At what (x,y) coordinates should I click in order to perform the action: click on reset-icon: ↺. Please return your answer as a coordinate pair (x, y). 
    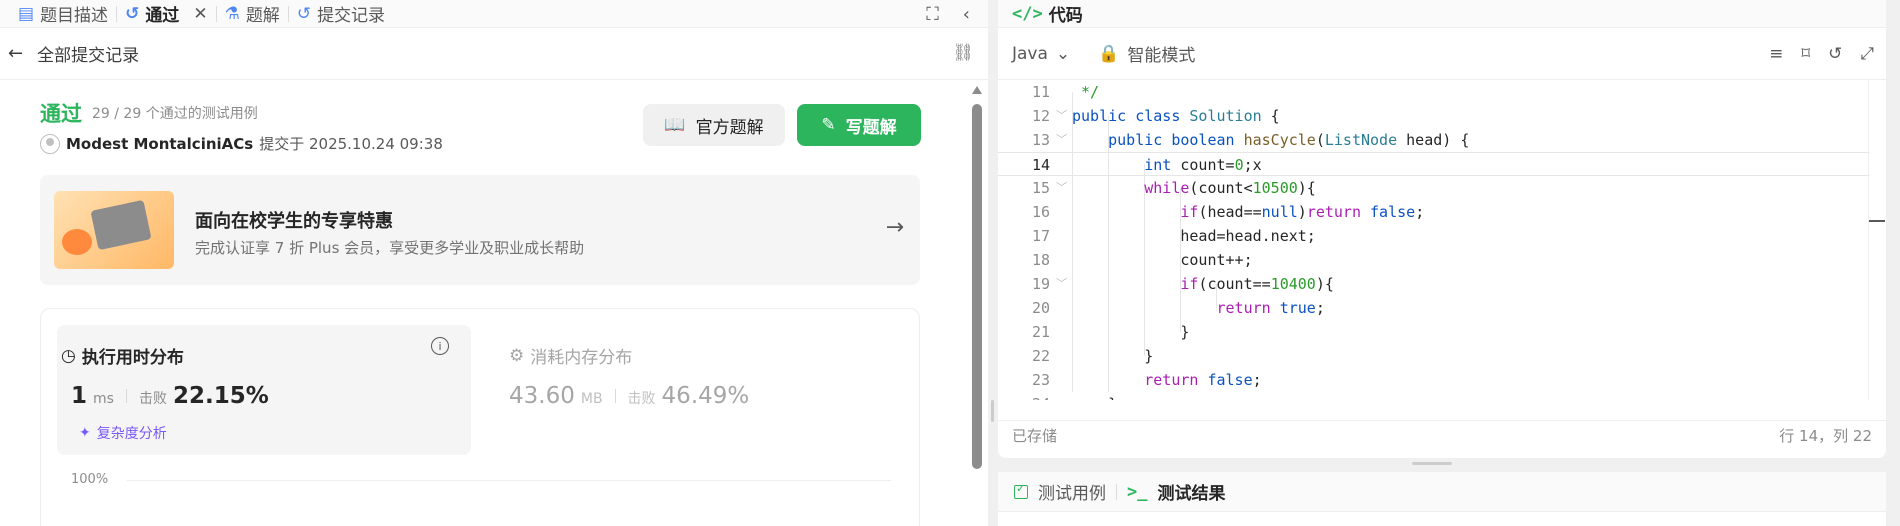
    Looking at the image, I should click on (1835, 54).